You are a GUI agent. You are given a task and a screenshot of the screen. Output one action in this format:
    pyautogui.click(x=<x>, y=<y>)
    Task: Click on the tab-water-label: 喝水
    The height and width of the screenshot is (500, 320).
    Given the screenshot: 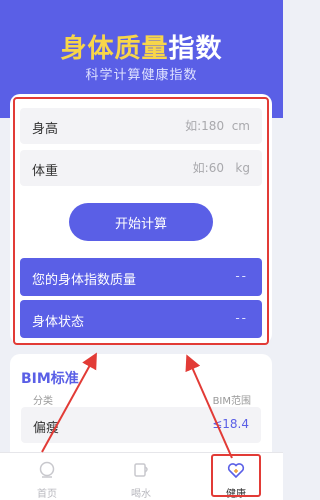 What is the action you would take?
    pyautogui.click(x=141, y=494)
    